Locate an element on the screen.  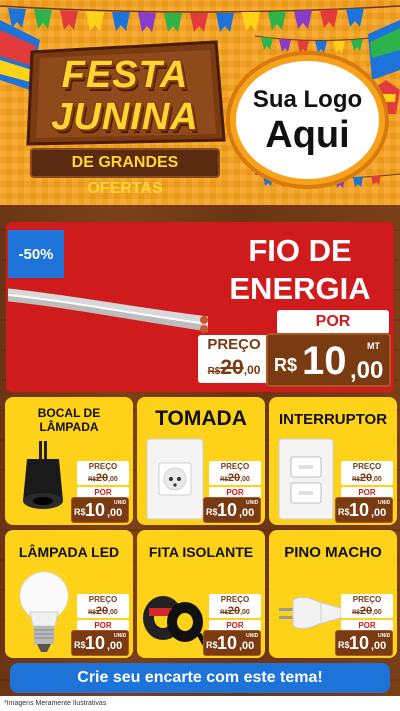
title-junina: JUNINA is located at coordinates (125, 117).